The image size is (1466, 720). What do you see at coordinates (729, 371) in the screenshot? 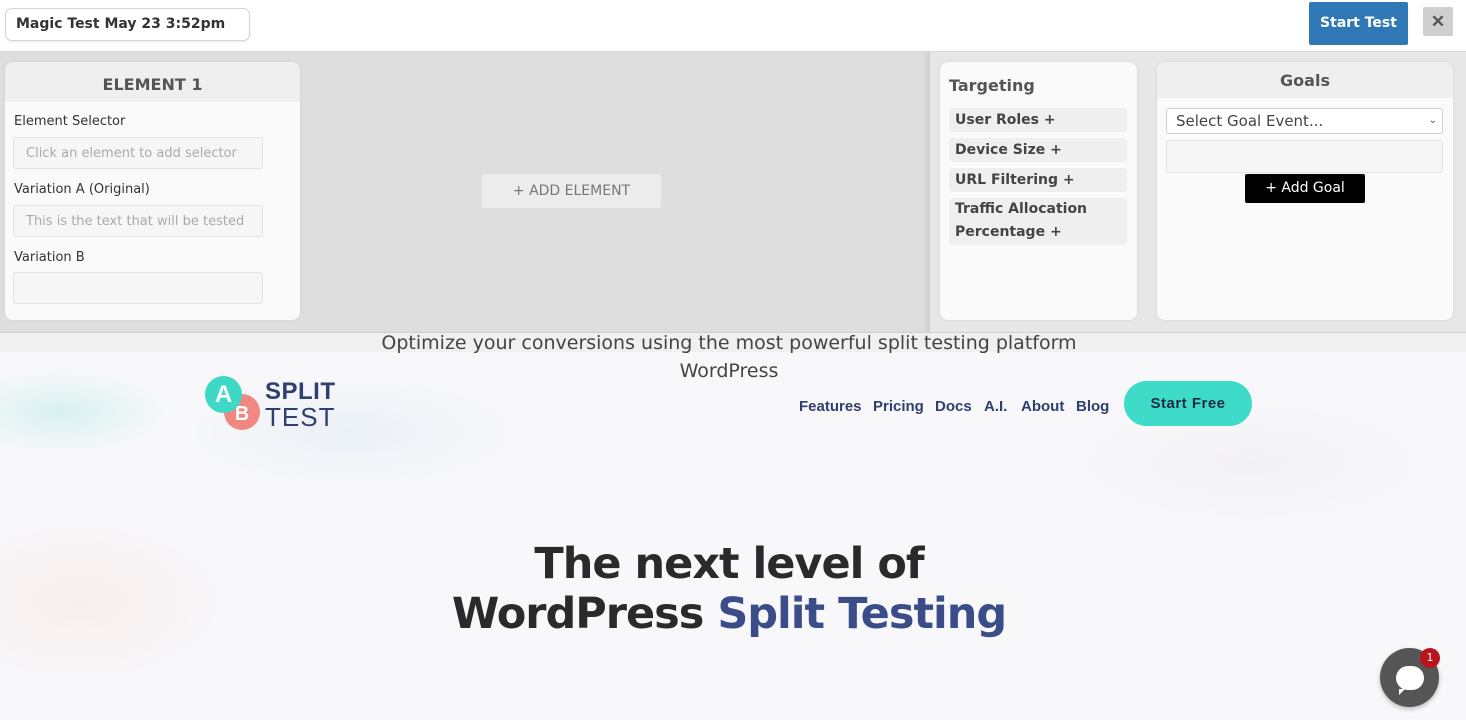
I see `hero-subtitle-line2: WordPress` at bounding box center [729, 371].